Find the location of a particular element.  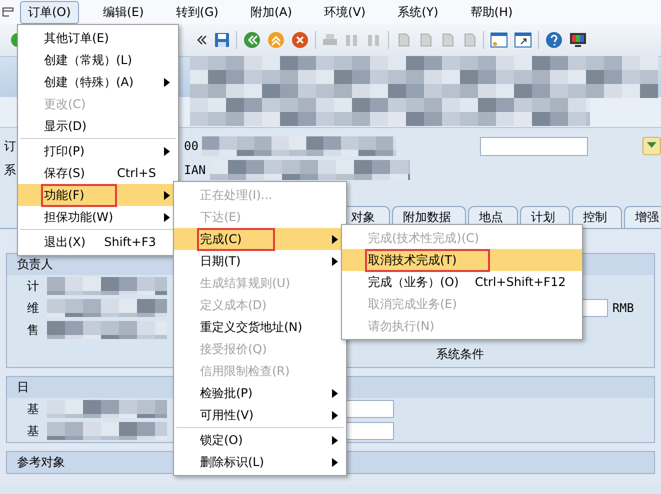

currency-label: RMB is located at coordinates (623, 308).